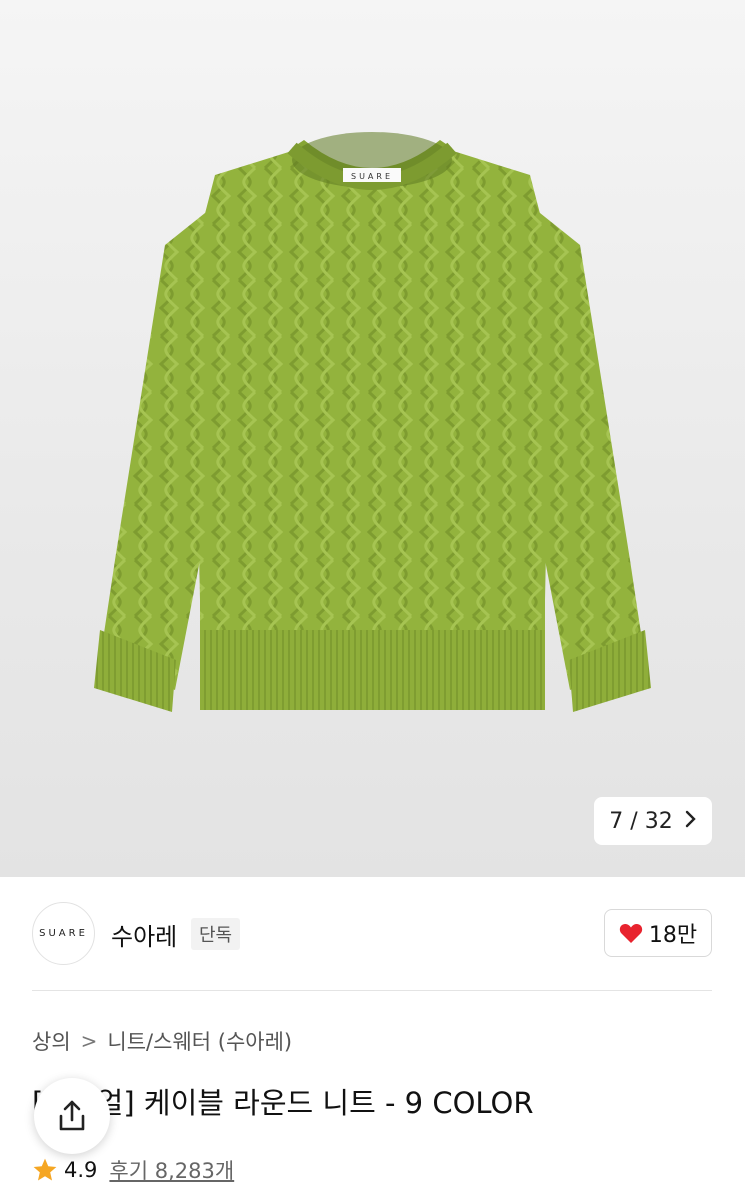  Describe the element at coordinates (81, 1170) in the screenshot. I see `rating-score: 4.9` at that location.